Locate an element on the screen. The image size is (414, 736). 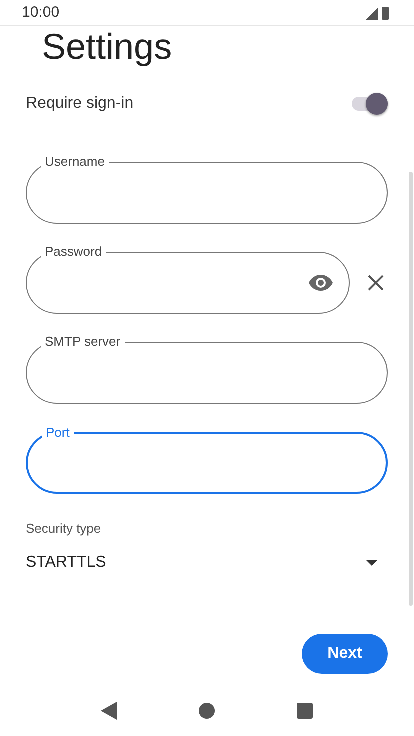
next-button: Next is located at coordinates (345, 654).